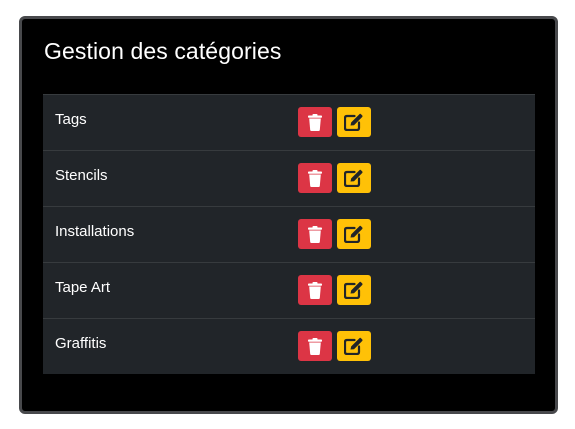 The height and width of the screenshot is (429, 575). I want to click on category-name: Installations, so click(95, 231).